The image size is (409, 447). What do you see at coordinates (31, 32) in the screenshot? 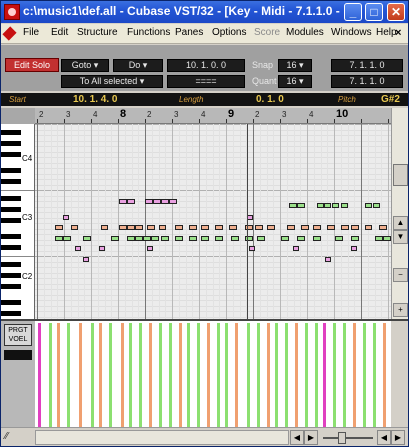
I see `menu-file: File` at bounding box center [31, 32].